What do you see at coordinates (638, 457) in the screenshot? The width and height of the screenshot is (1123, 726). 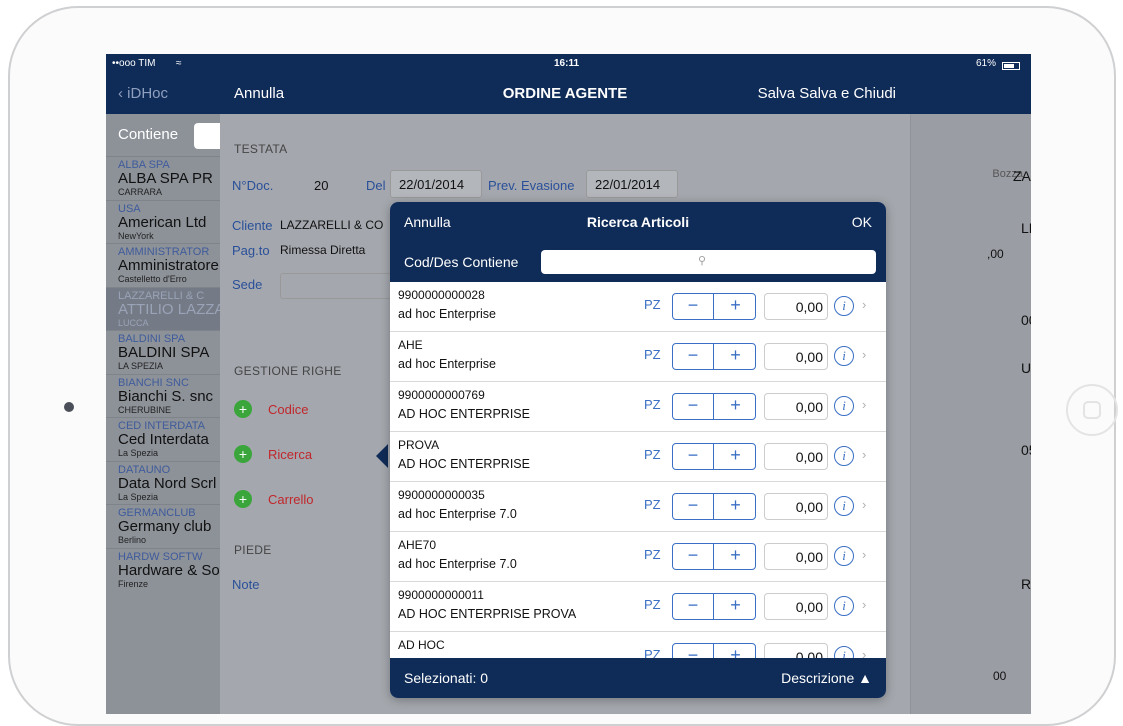 I see `article-row: PROVA AD HOC ENTERPRISE PZ − +0,00 i ›` at bounding box center [638, 457].